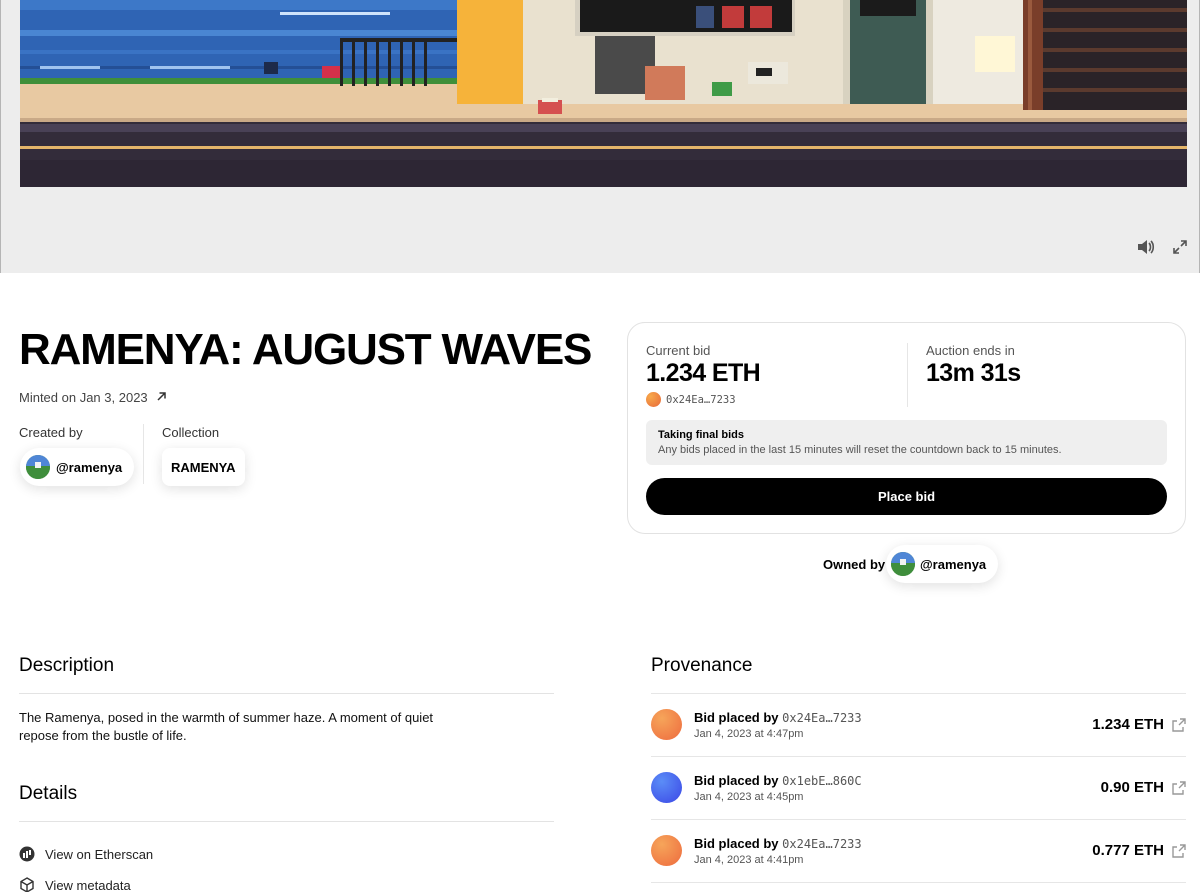  I want to click on provenance-date: Jan 4, 2023 at 4:41pm, so click(749, 860).